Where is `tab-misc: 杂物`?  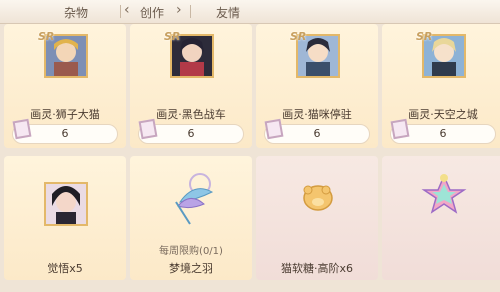 tab-misc: 杂物 is located at coordinates (76, 12).